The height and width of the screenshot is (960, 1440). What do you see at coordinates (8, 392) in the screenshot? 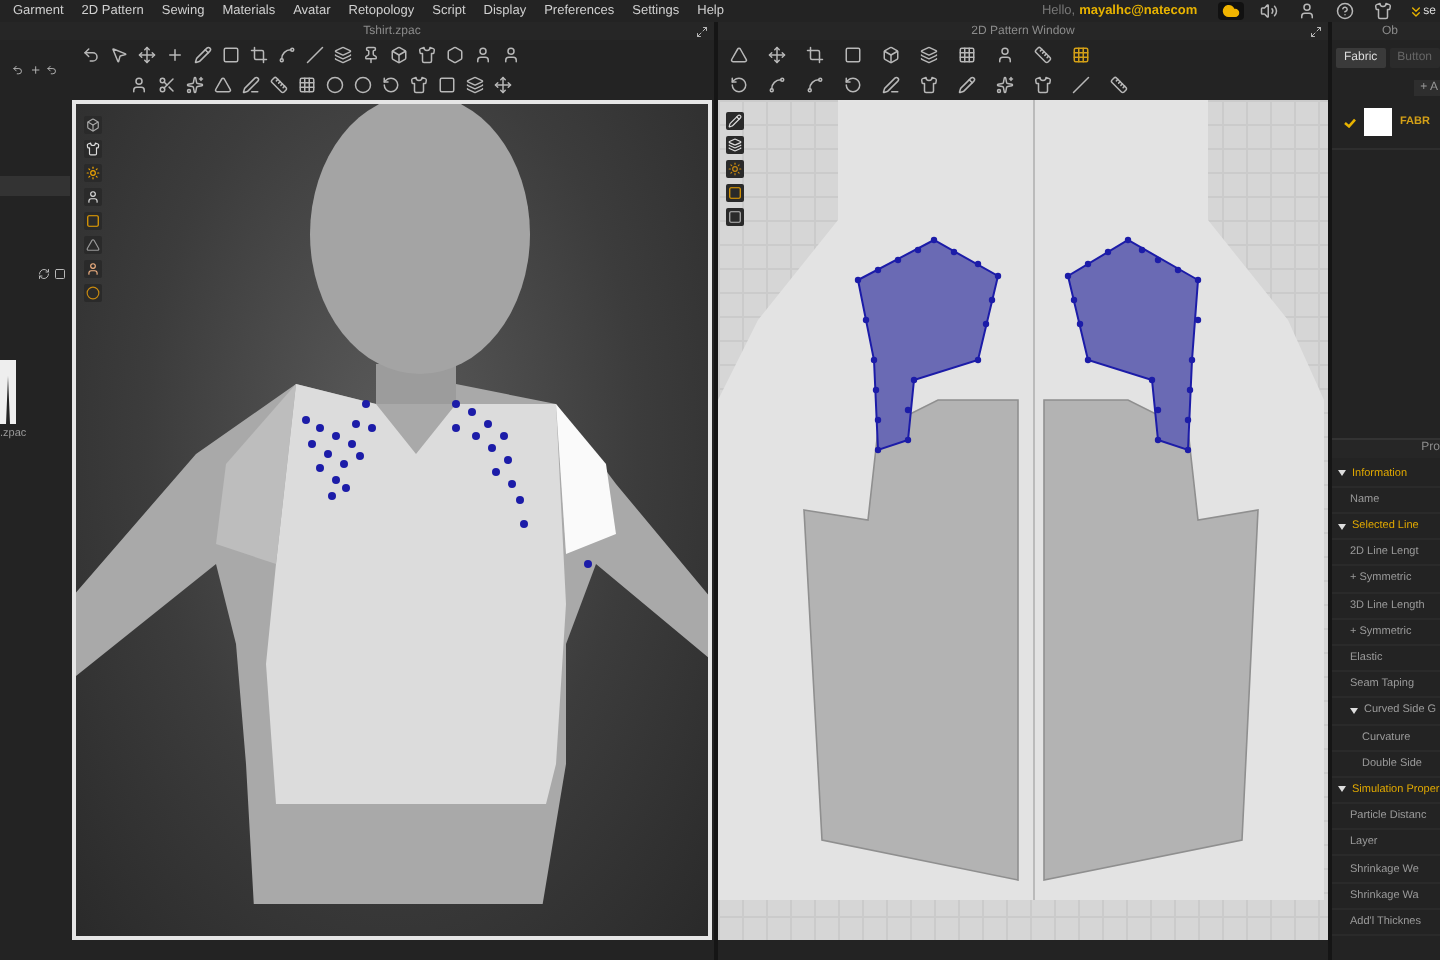
I see `pants-thumbnail` at bounding box center [8, 392].